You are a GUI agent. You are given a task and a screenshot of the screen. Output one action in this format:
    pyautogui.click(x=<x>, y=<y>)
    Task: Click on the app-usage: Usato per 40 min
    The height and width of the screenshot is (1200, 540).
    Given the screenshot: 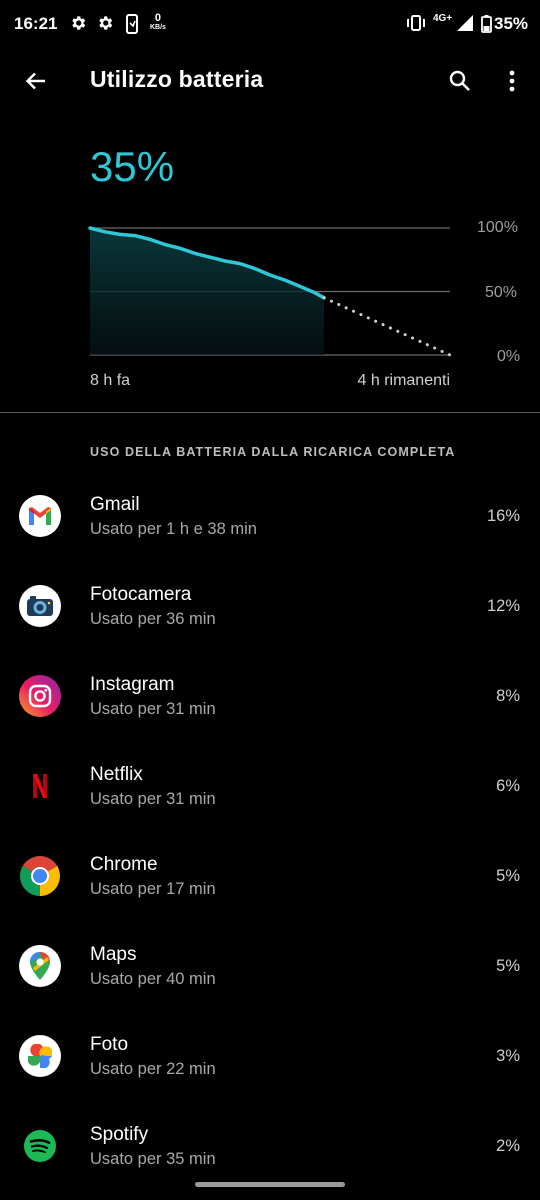 What is the action you would take?
    pyautogui.click(x=153, y=979)
    